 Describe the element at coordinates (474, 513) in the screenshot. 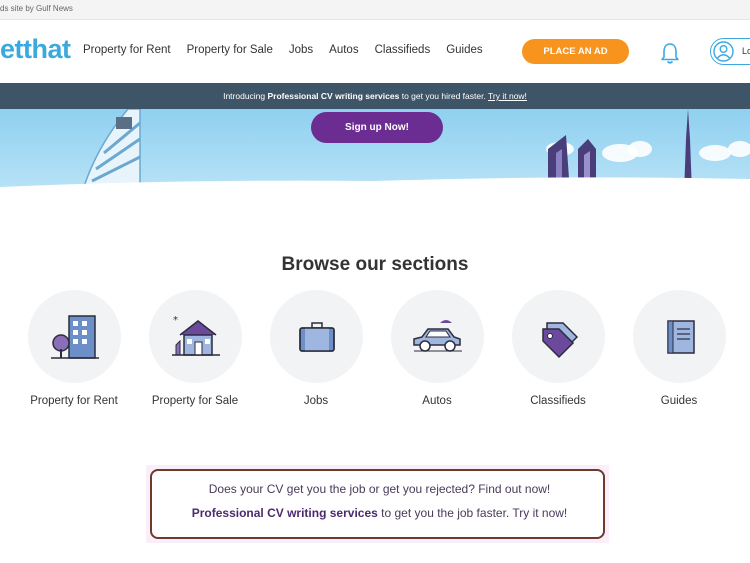

I see `cv-promo-rest: to get you the job faster. Try it now!` at that location.